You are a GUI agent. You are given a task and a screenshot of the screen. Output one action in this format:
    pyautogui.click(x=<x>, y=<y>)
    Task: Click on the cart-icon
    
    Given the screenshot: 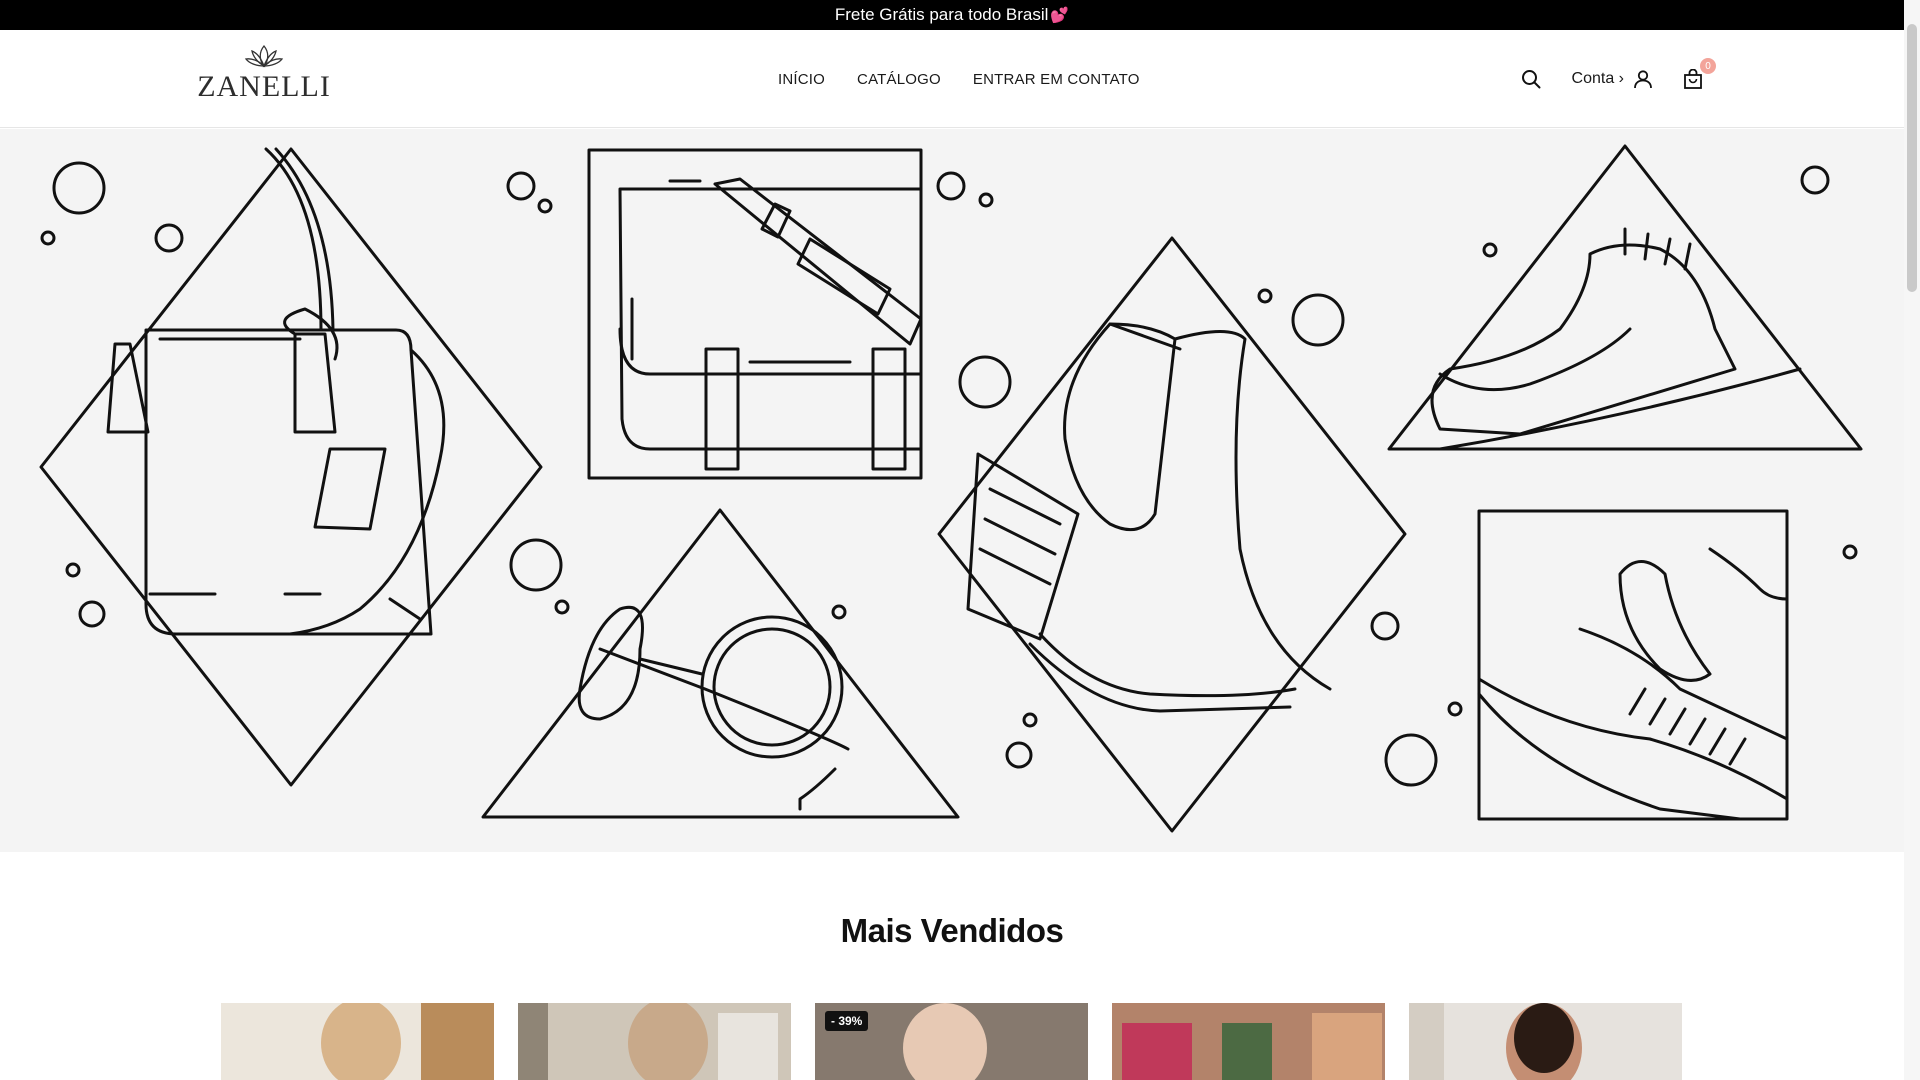 What is the action you would take?
    pyautogui.click(x=1693, y=79)
    